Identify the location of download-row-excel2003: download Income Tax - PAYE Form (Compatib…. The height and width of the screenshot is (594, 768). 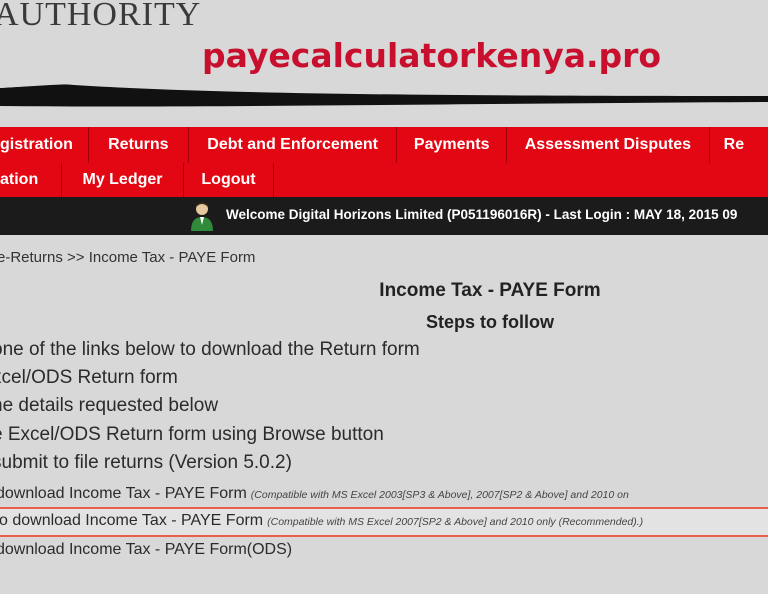
(314, 494).